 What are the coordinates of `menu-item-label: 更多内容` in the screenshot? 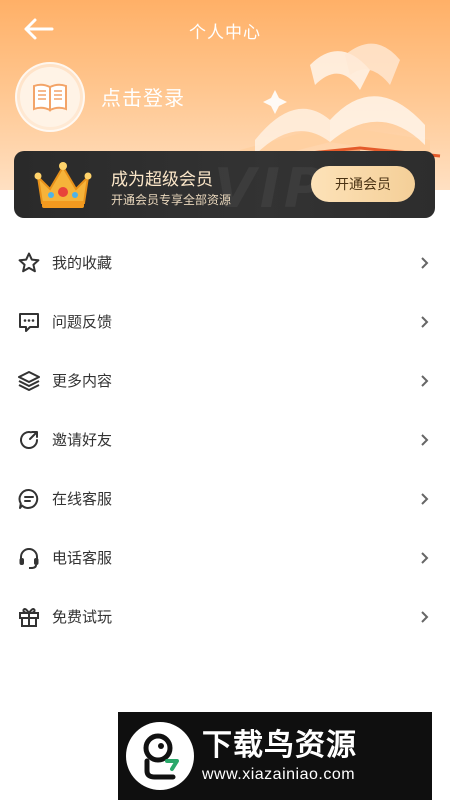 It's located at (82, 381).